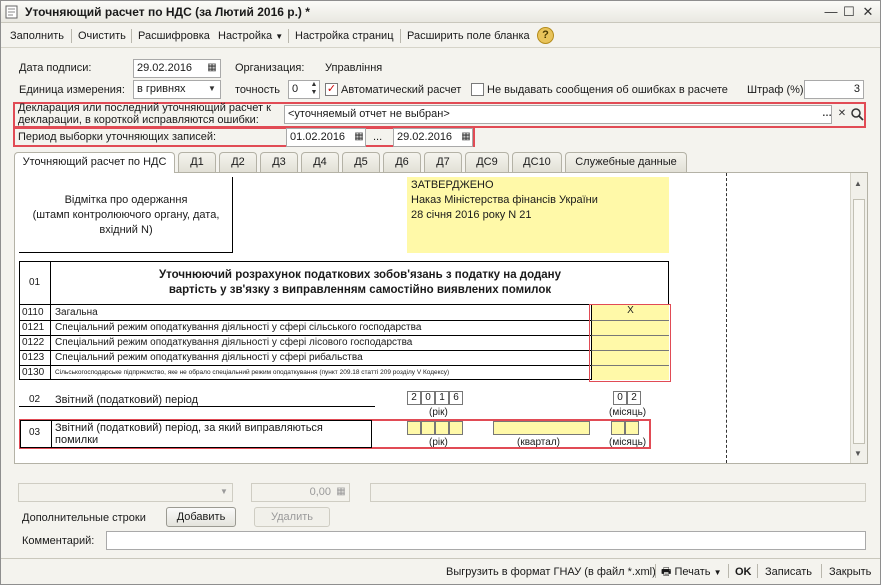  I want to click on clear-button: Очистить, so click(102, 36).